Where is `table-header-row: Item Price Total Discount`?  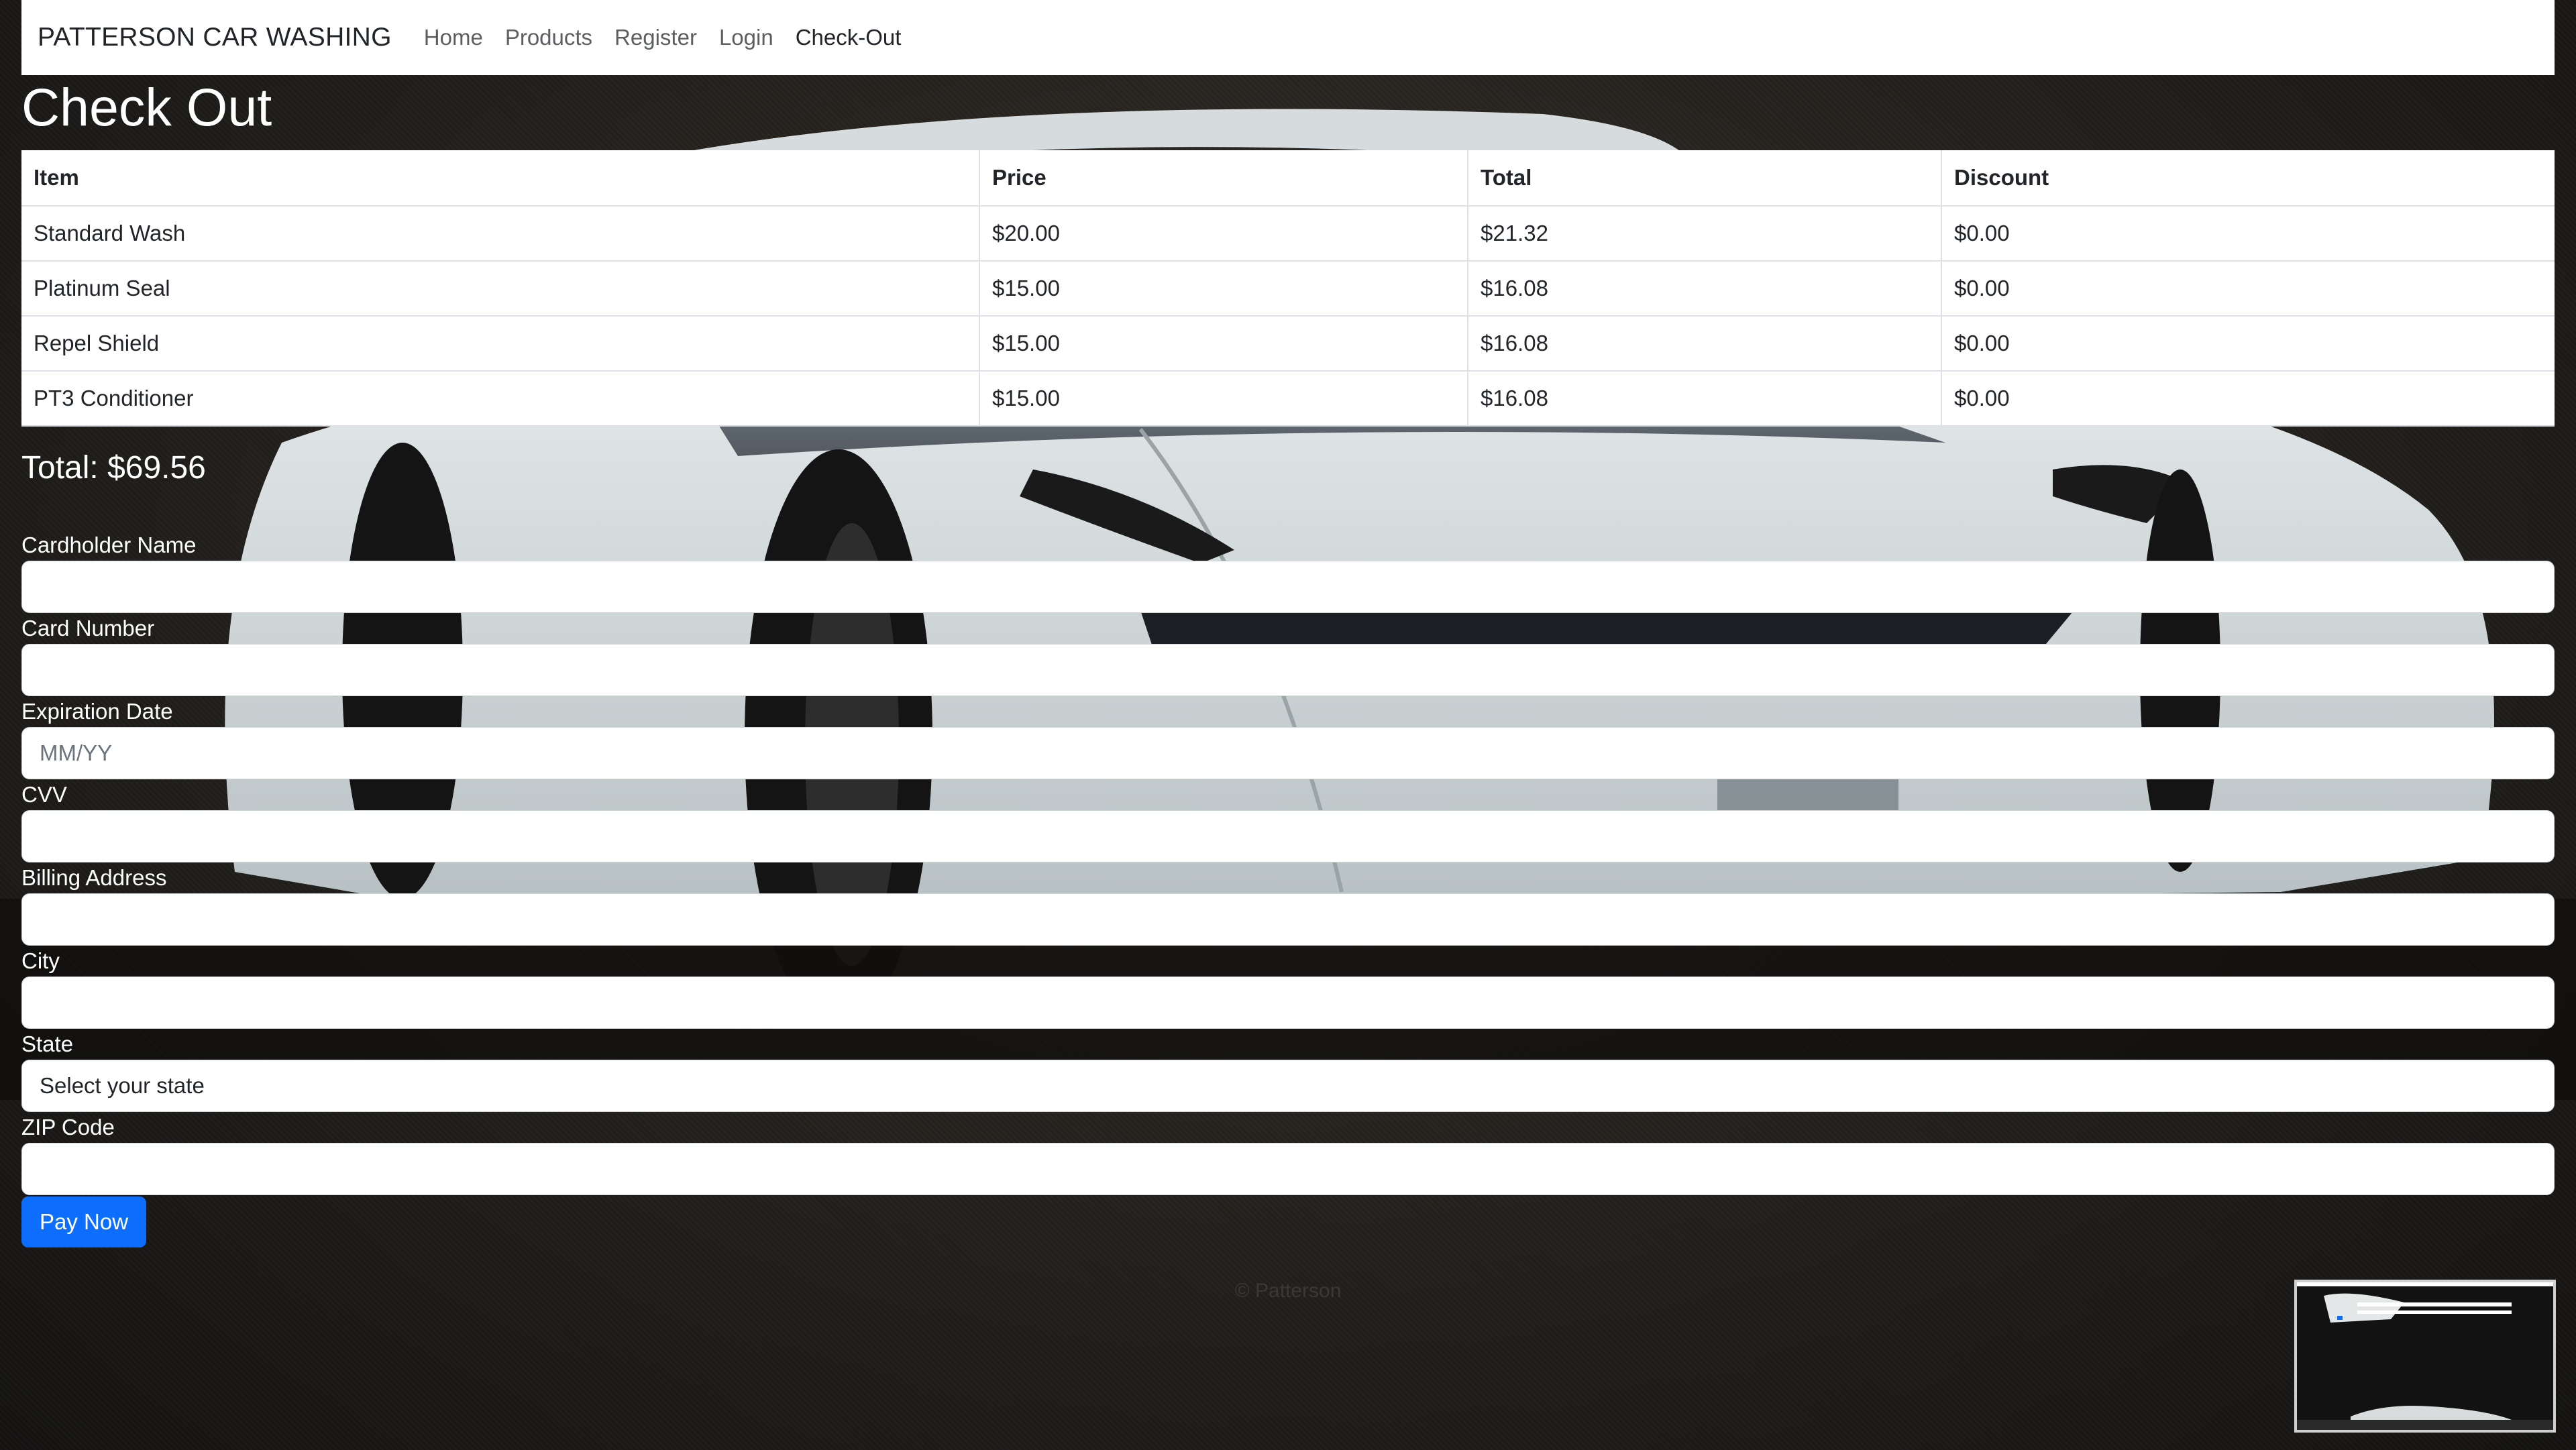
table-header-row: Item Price Total Discount is located at coordinates (1288, 178).